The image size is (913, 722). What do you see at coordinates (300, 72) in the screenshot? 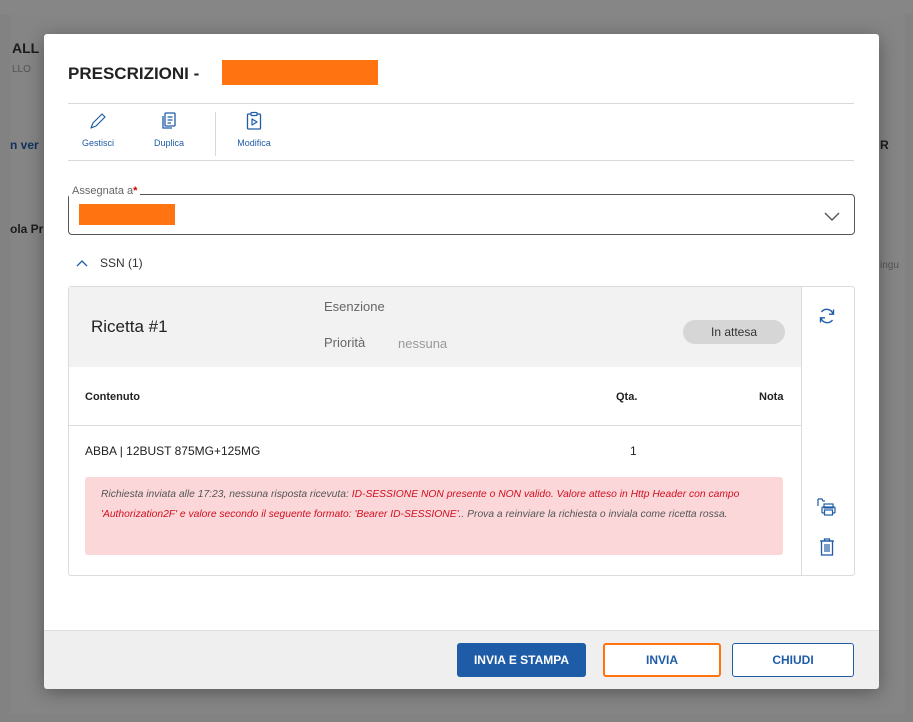
I see `redacted-patient-name` at bounding box center [300, 72].